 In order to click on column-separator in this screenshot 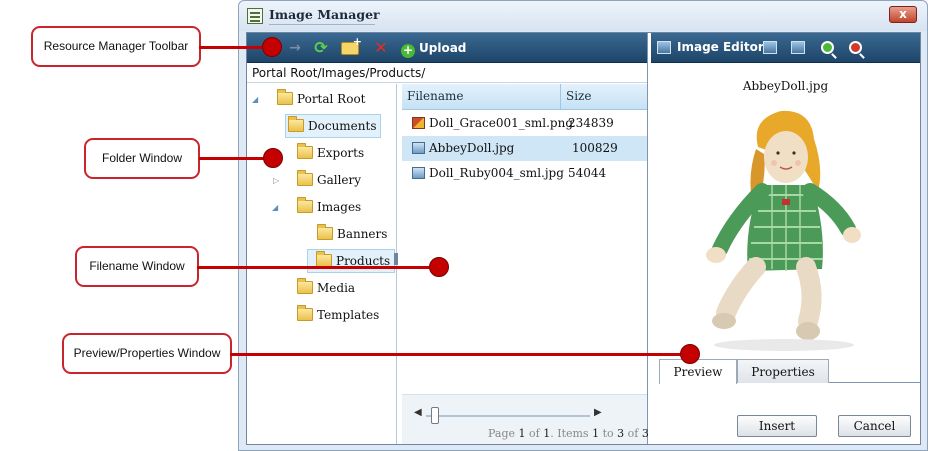, I will do `click(560, 97)`.